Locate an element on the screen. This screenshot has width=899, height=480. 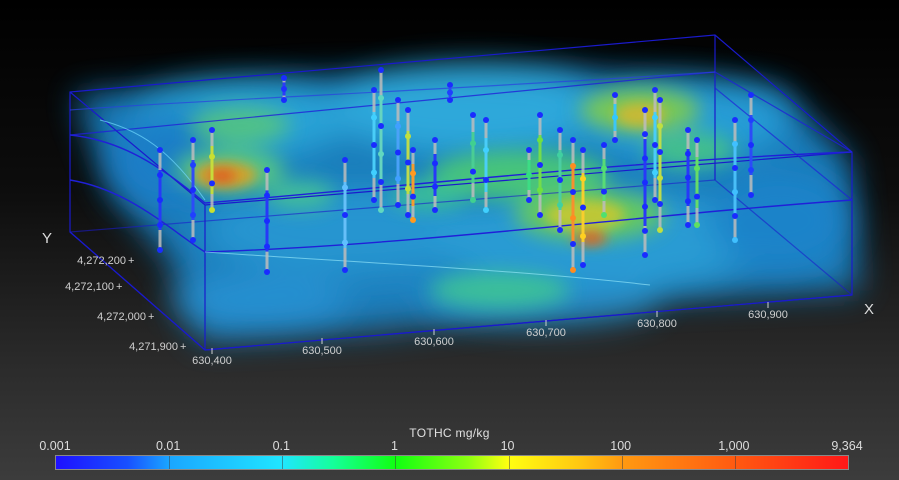
color-scale-bar is located at coordinates (452, 462).